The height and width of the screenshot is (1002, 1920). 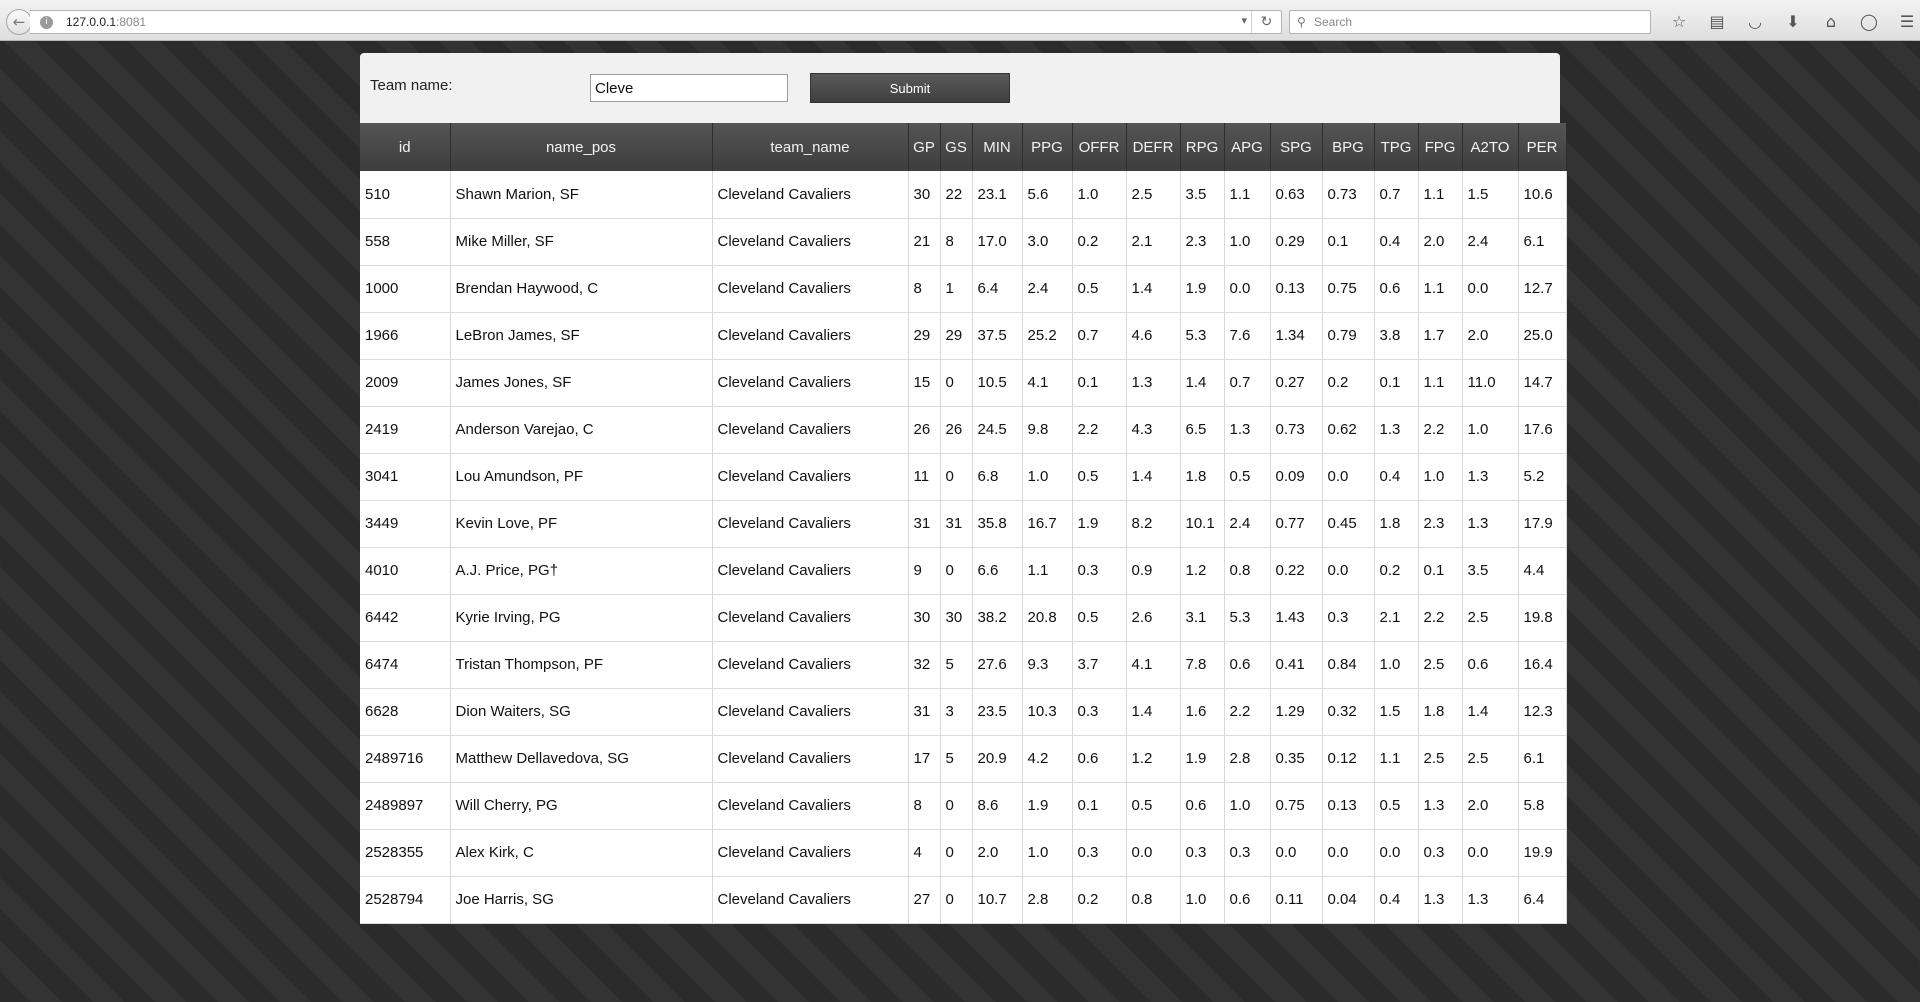 I want to click on download-icon: ⬇, so click(x=1793, y=22).